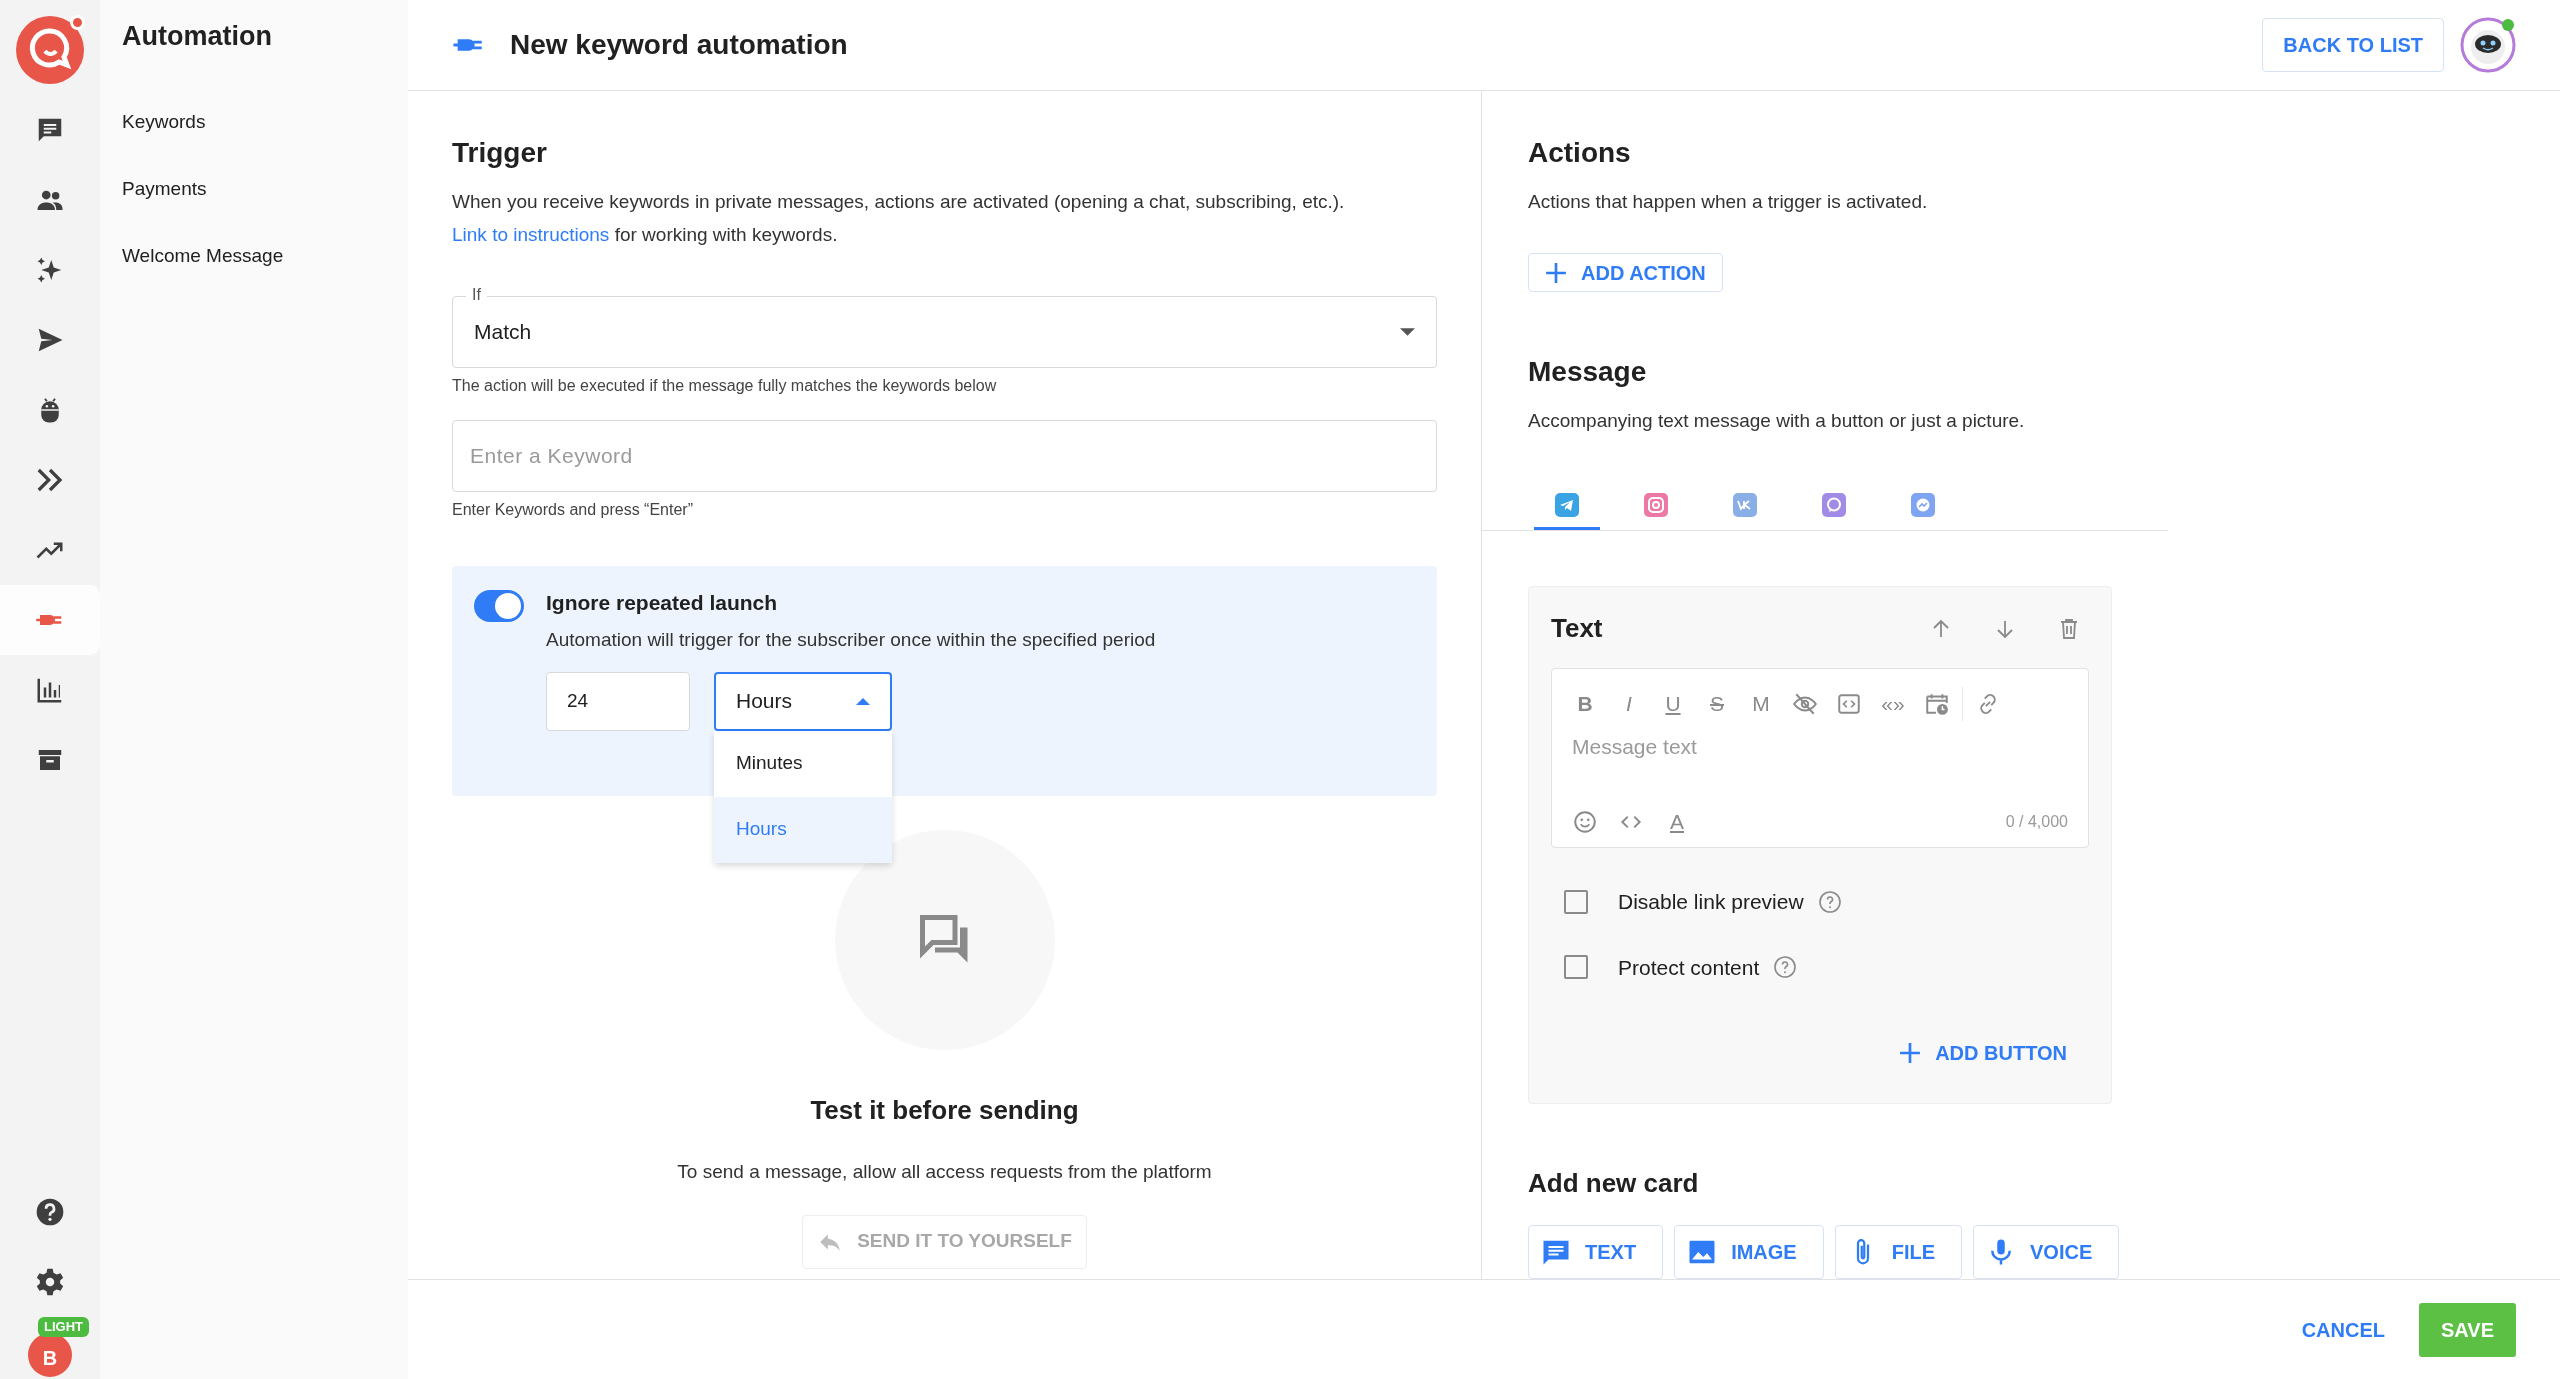 Image resolution: width=2560 pixels, height=1379 pixels. What do you see at coordinates (1728, 202) in the screenshot?
I see `actions-description: Actions that happen when a trigger is activated.` at bounding box center [1728, 202].